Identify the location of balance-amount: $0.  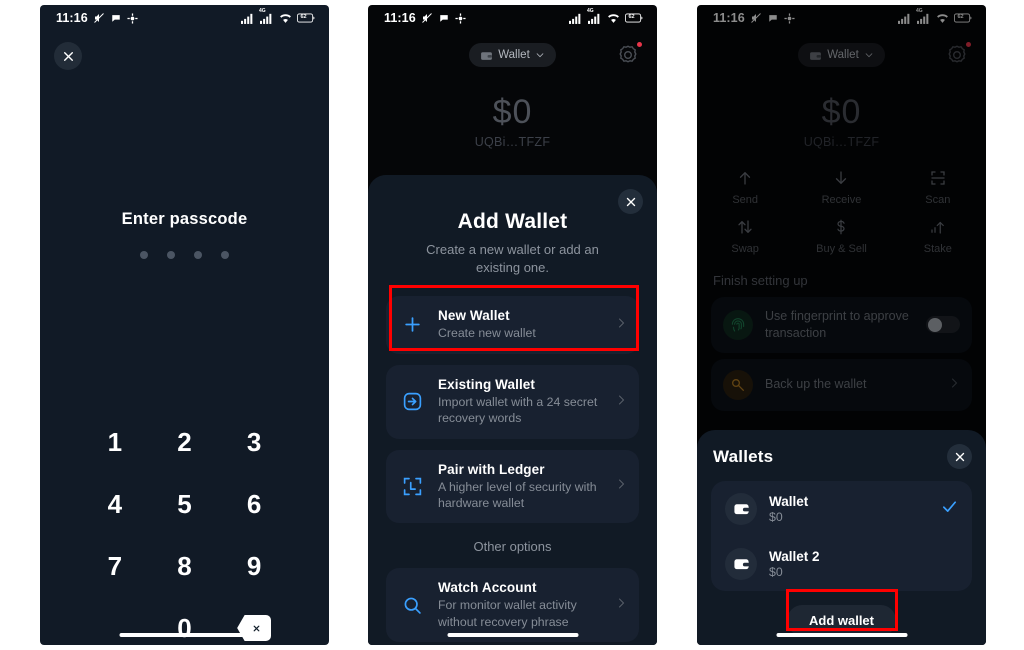
(512, 112).